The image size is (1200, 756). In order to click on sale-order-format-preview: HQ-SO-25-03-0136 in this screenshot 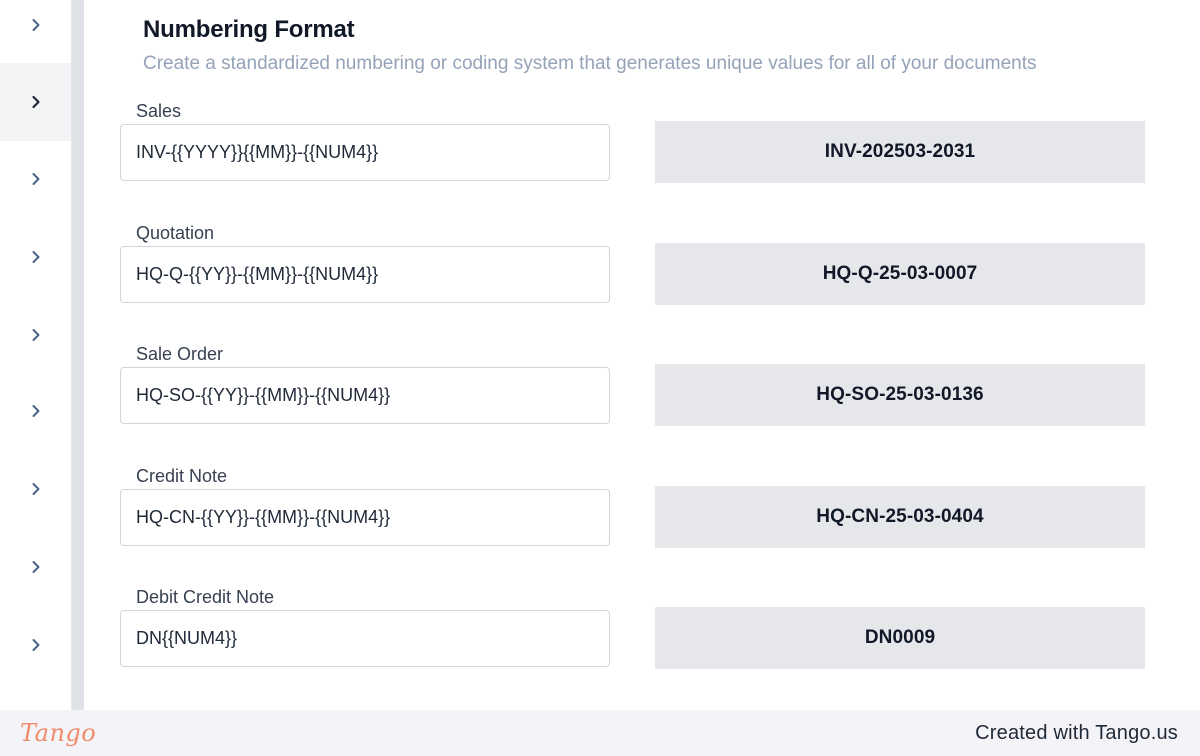, I will do `click(900, 395)`.